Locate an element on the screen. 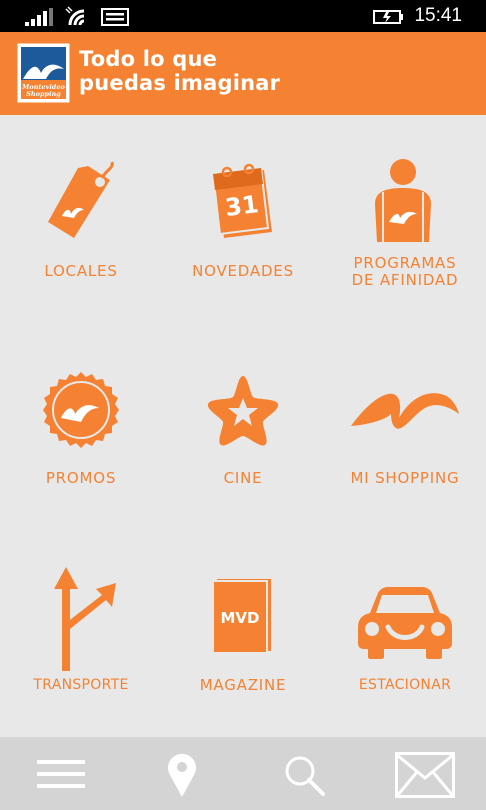  tile-label-locales: LOCALES is located at coordinates (81, 271).